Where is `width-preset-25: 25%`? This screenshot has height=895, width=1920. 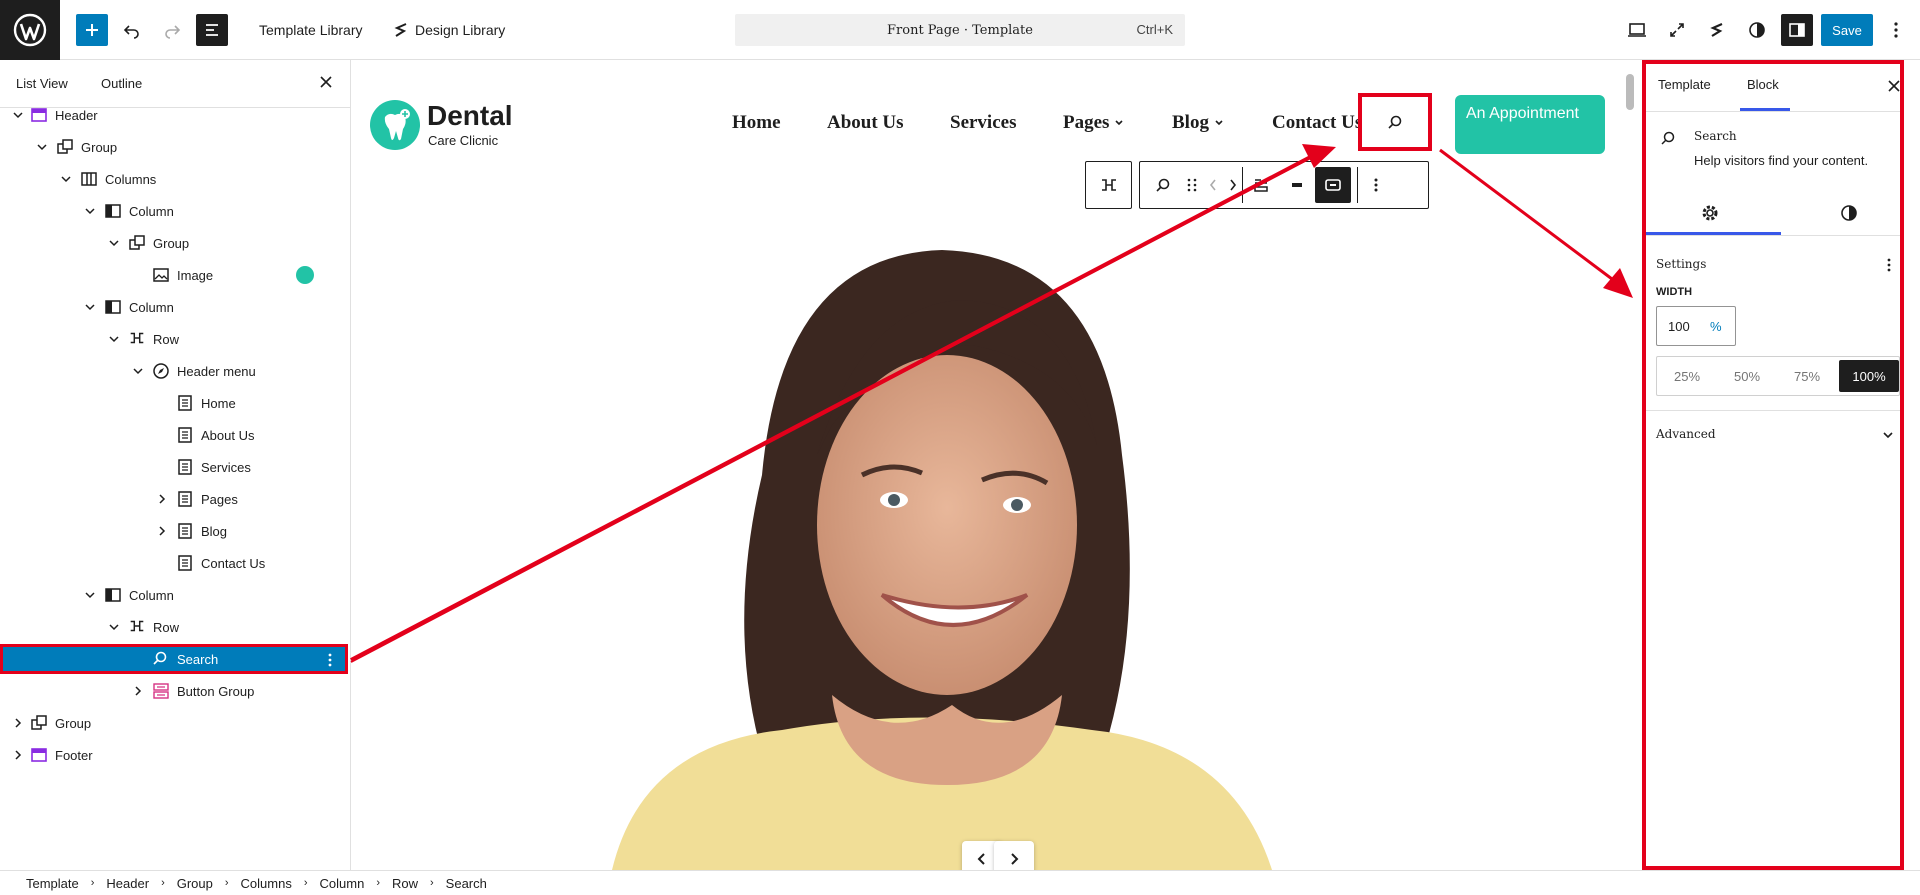
width-preset-25: 25% is located at coordinates (1687, 376).